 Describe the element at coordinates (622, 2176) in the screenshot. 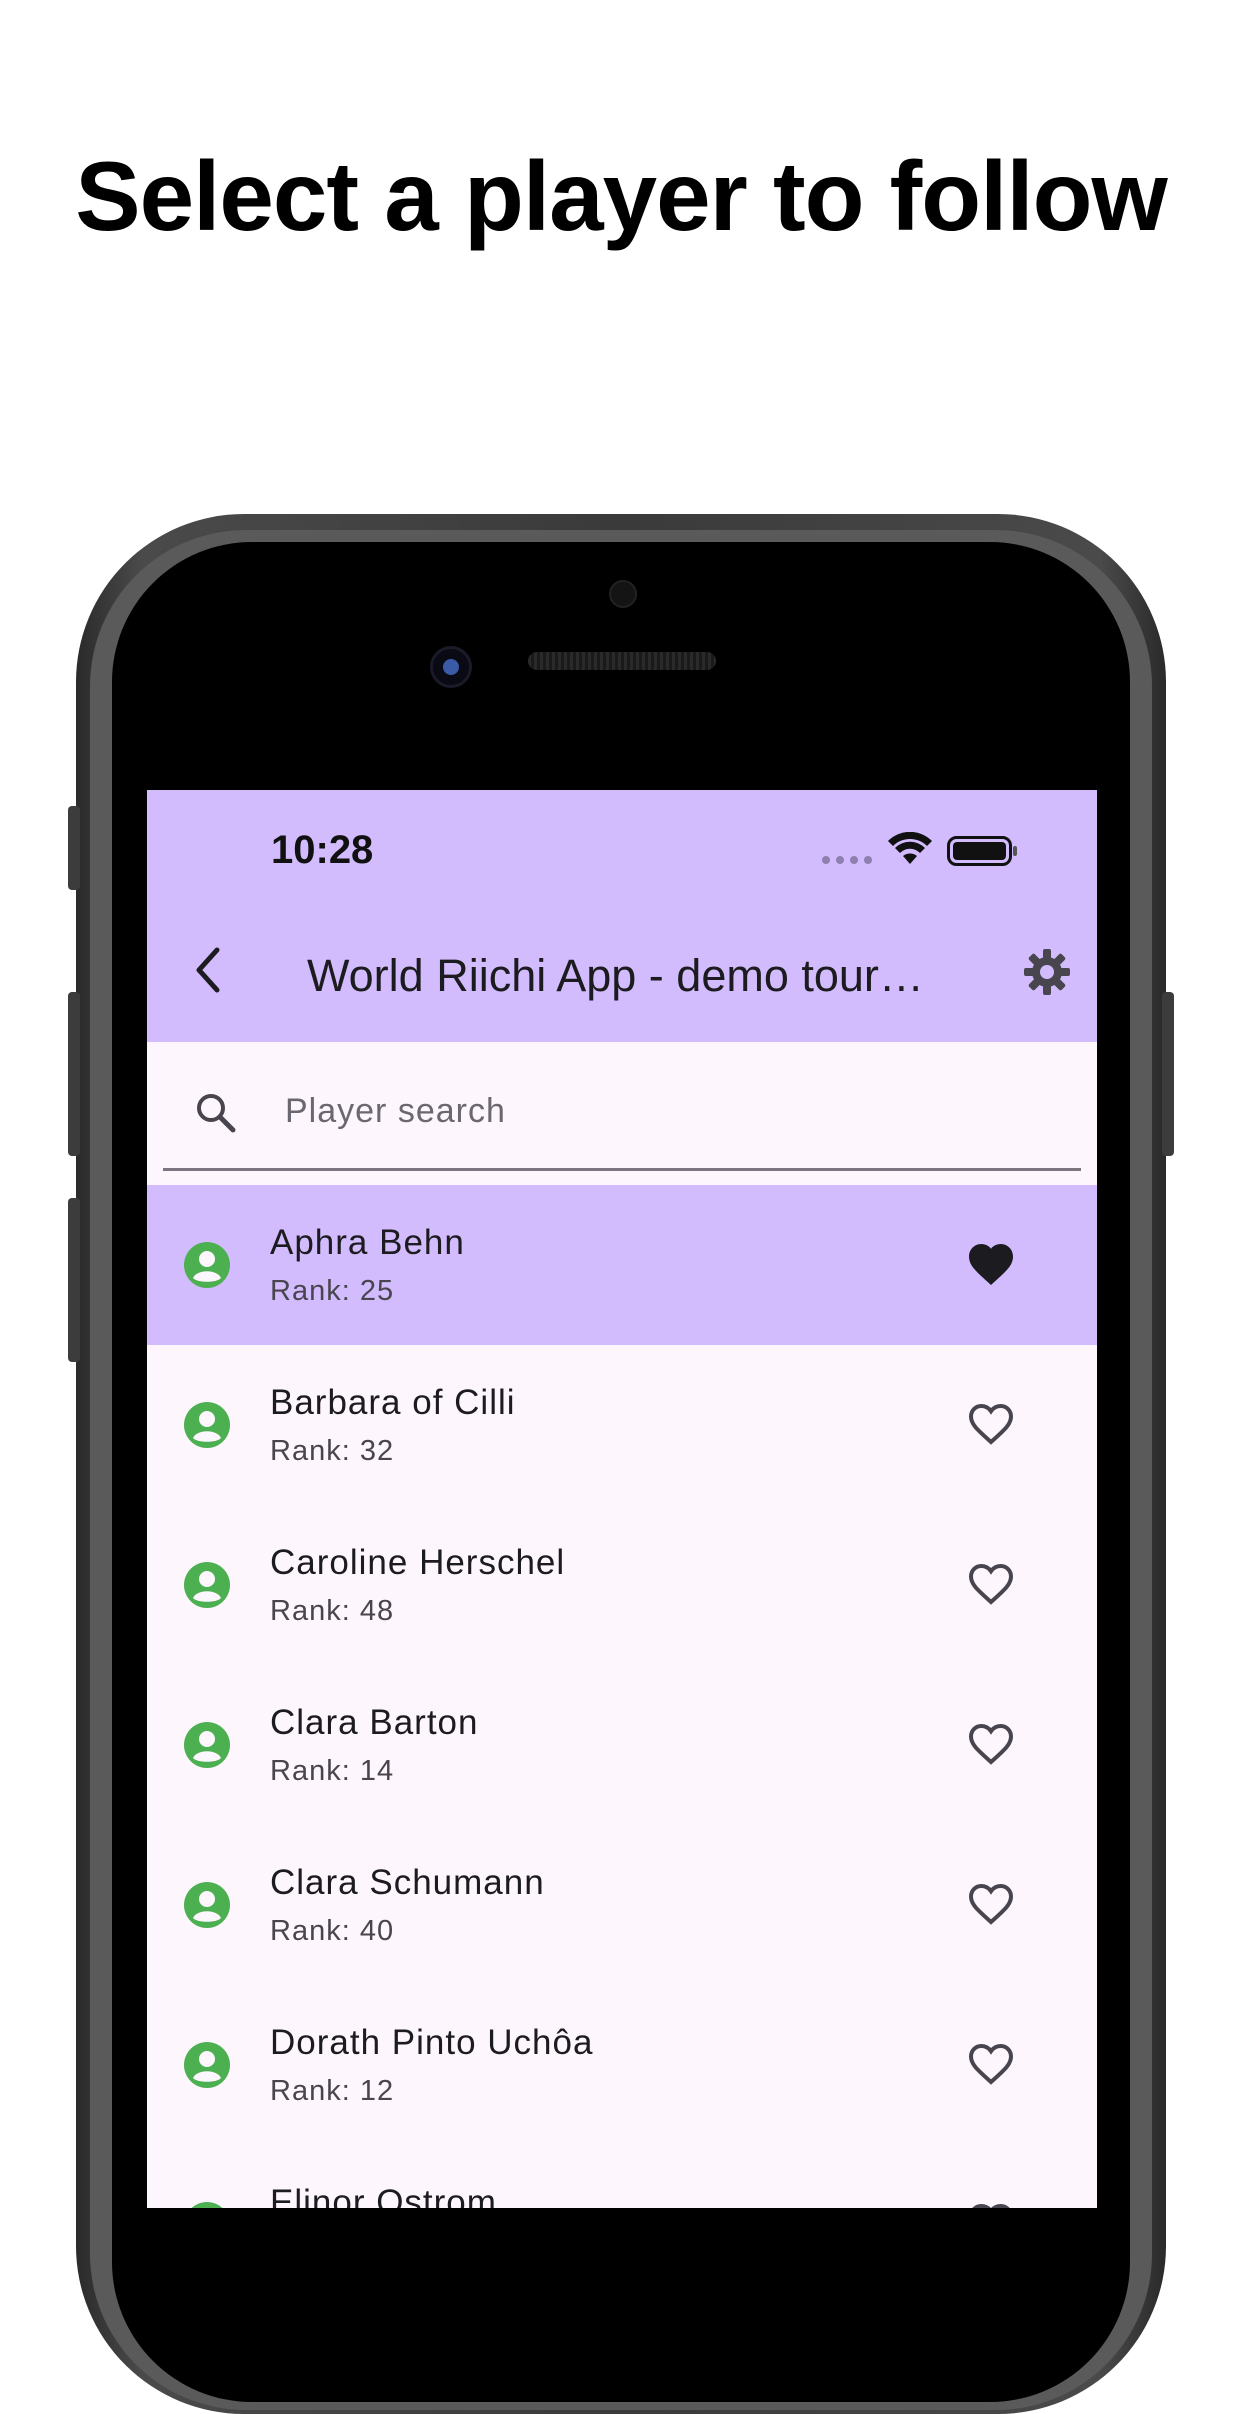

I see `player-row: Elinor Ostrom` at that location.